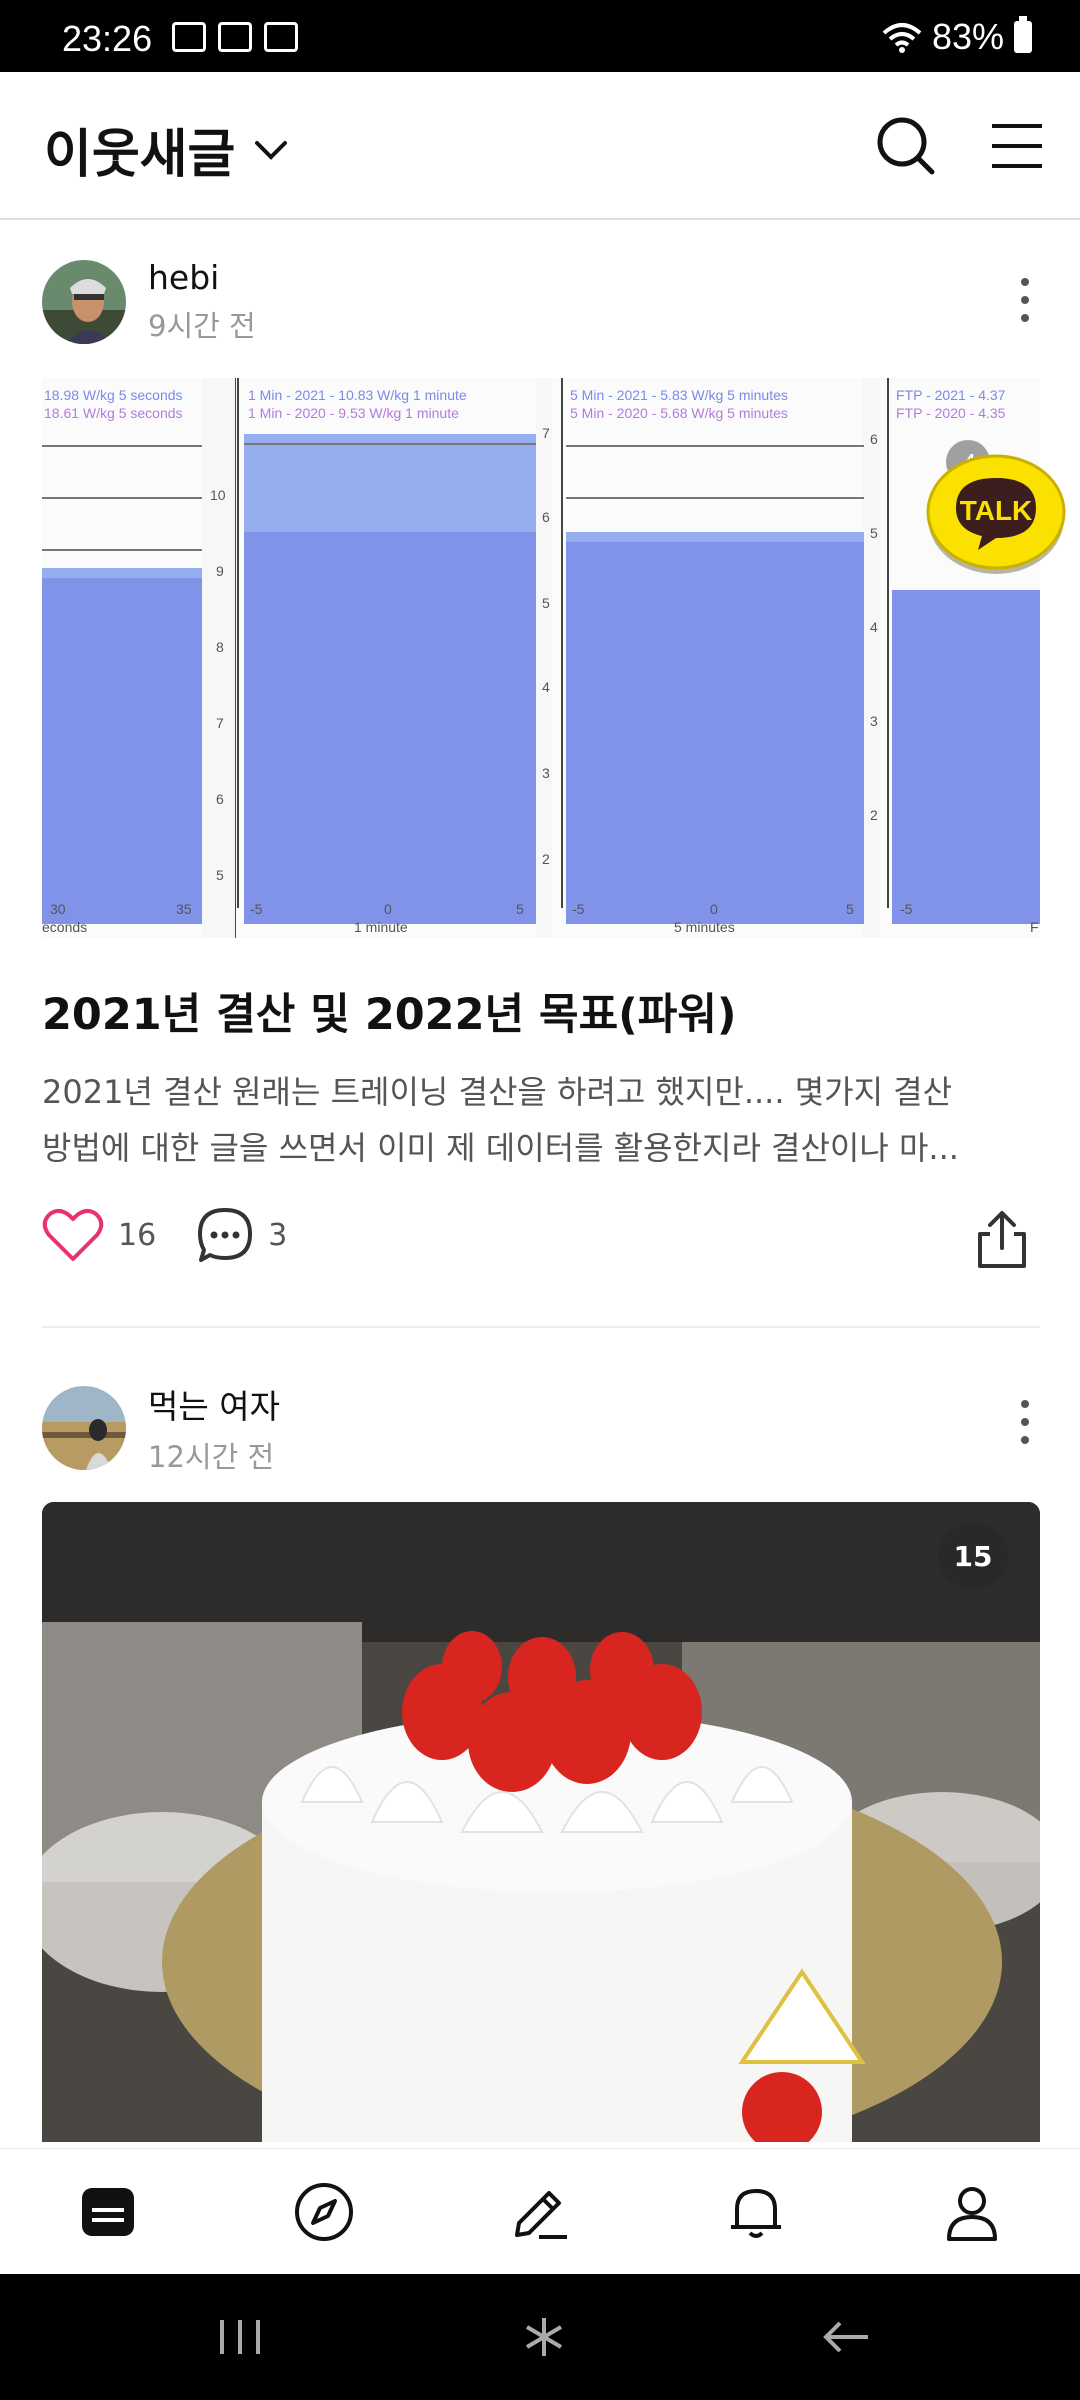  What do you see at coordinates (902, 38) in the screenshot?
I see `wifi-icon` at bounding box center [902, 38].